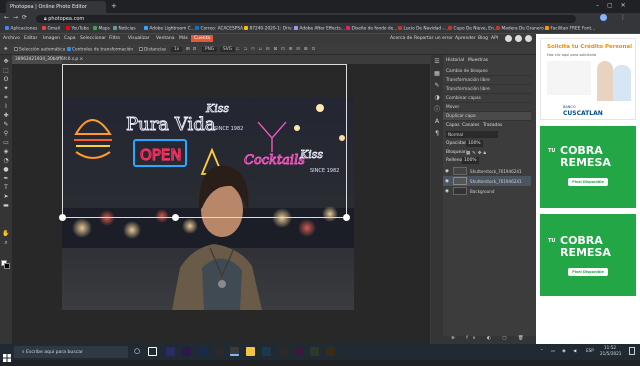 The image size is (640, 366). I want to click on window-controls: –▢✕, so click(615, 5).